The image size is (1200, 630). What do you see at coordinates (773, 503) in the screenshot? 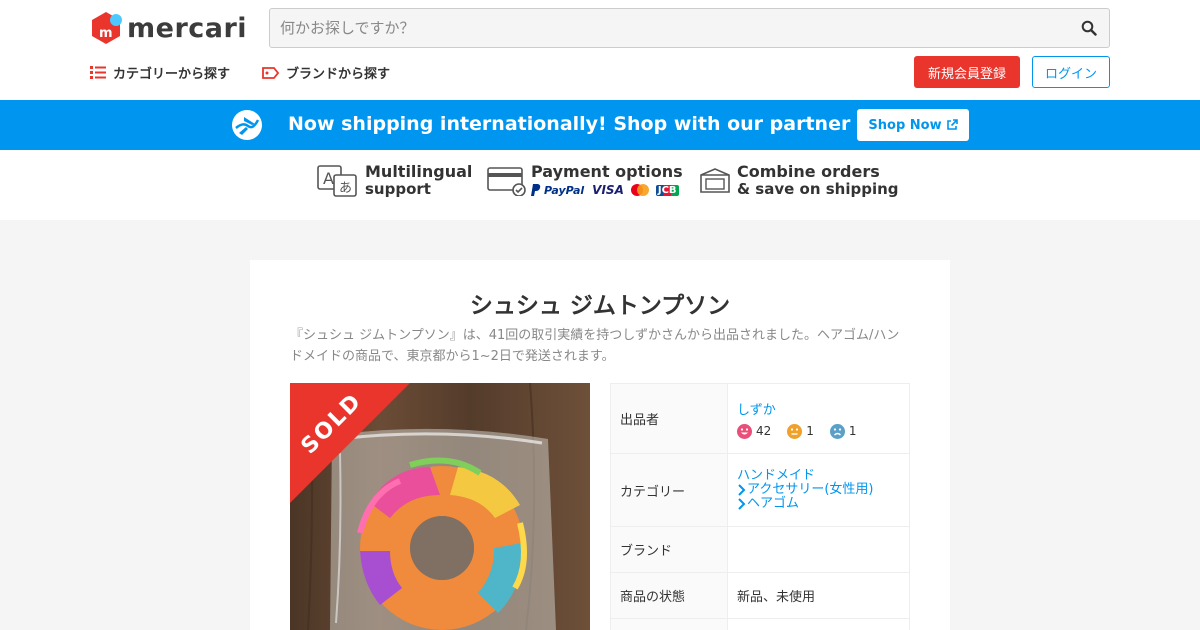
I see `category-name: ヘアゴム` at bounding box center [773, 503].